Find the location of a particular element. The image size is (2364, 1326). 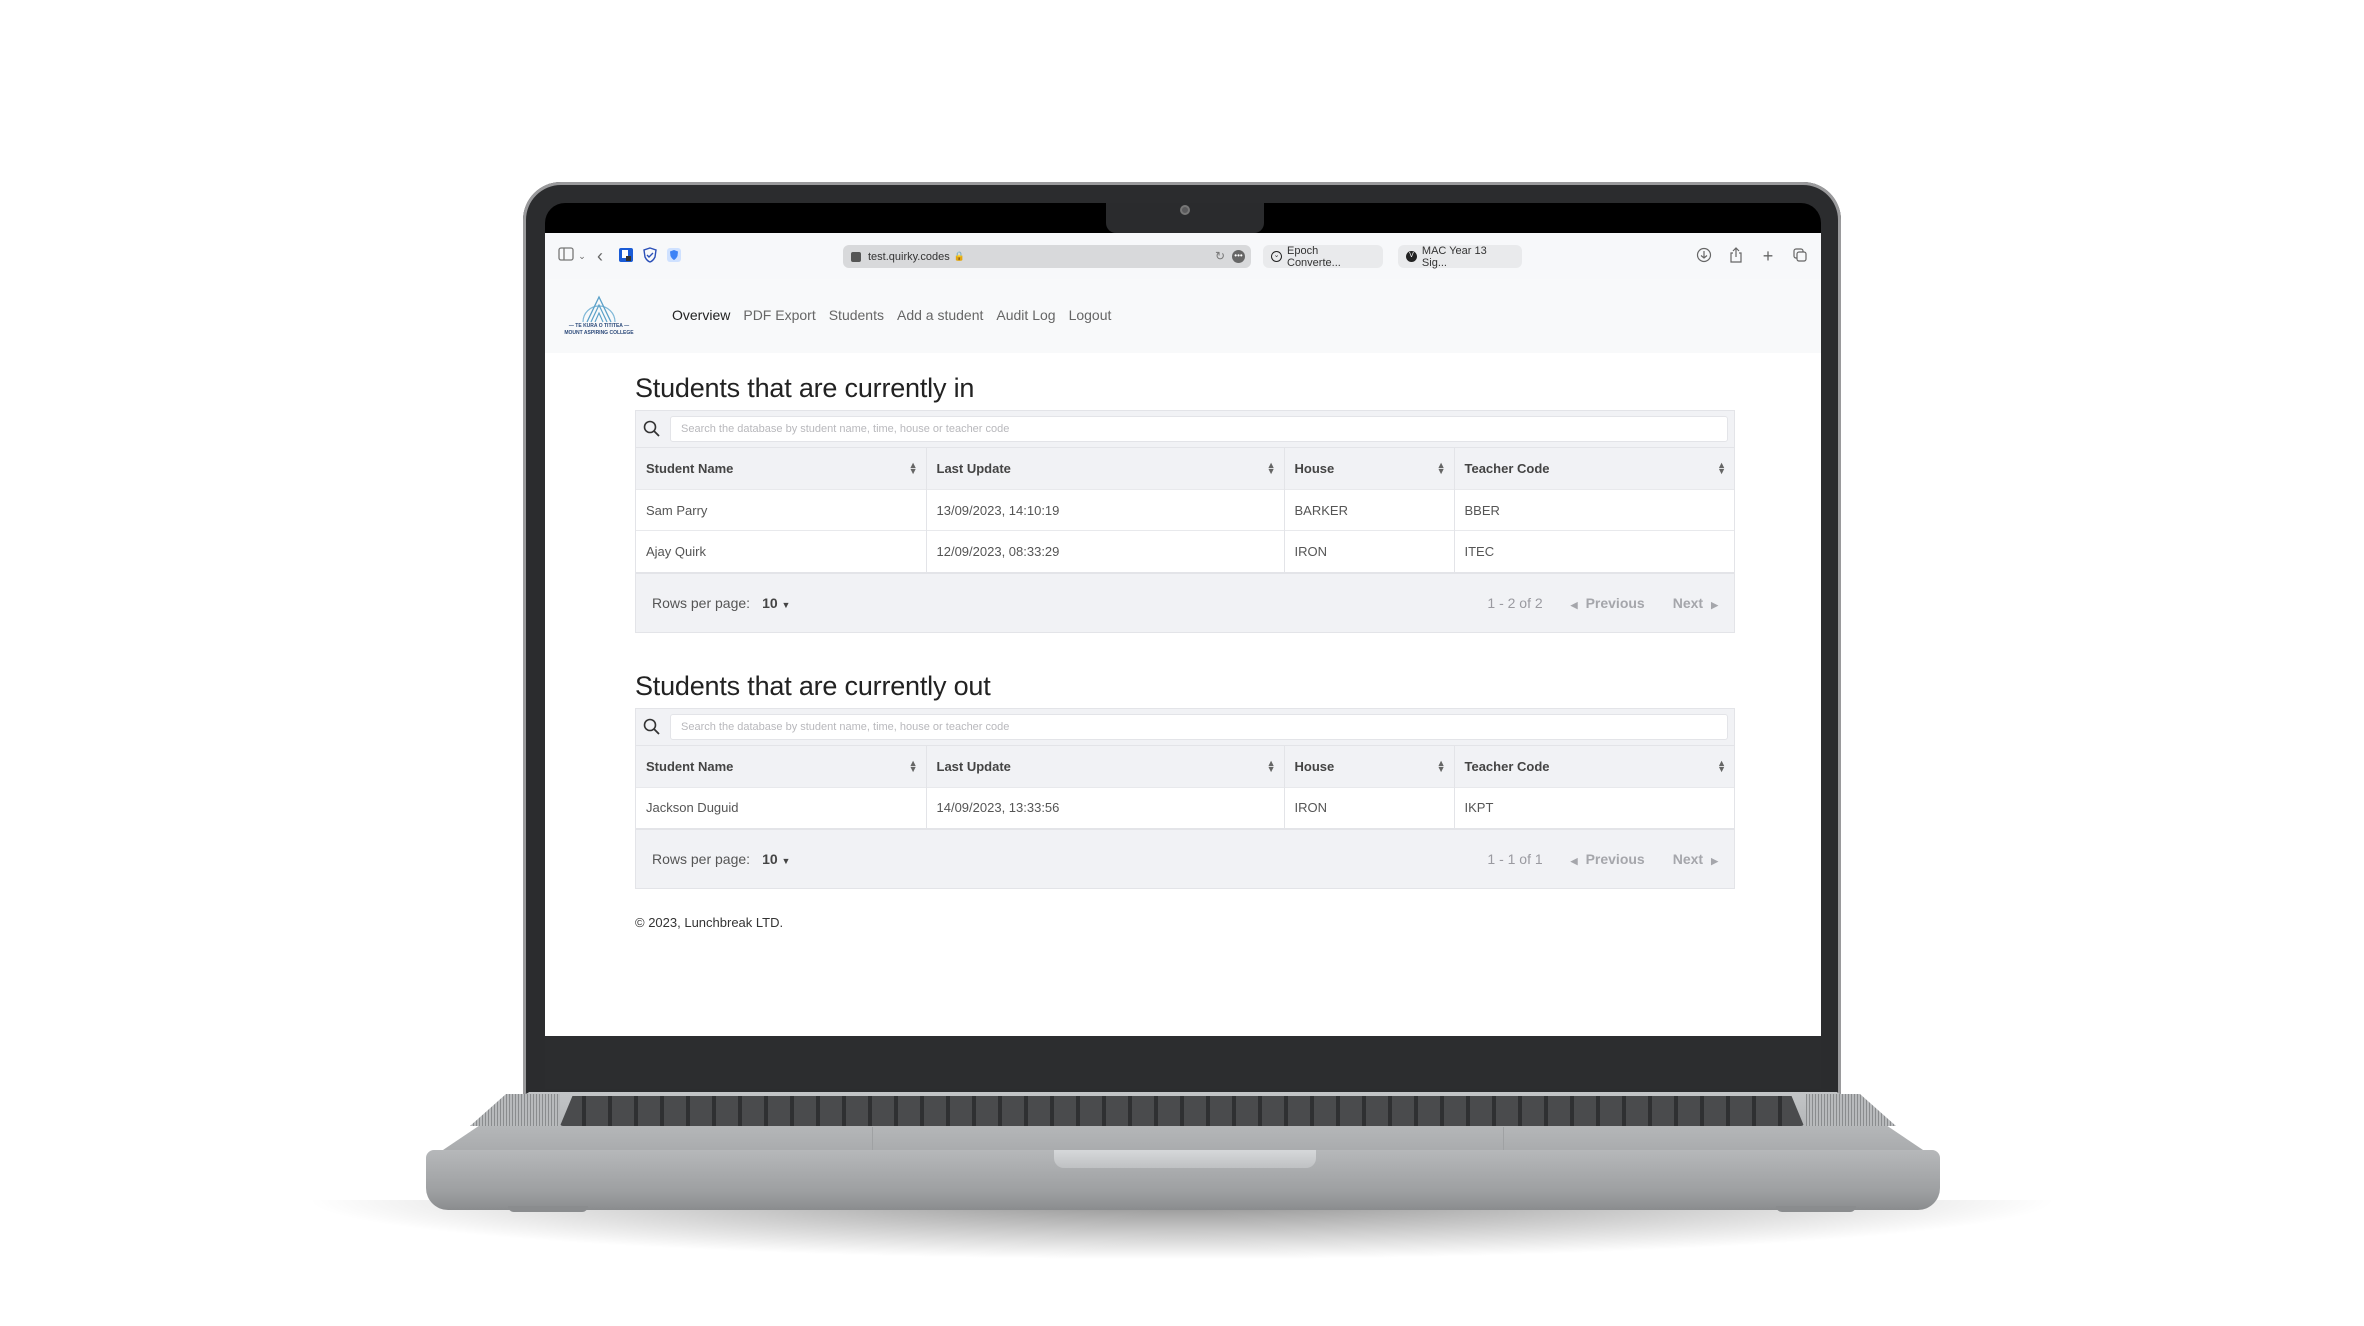

column-label: Student Name is located at coordinates (690, 468).